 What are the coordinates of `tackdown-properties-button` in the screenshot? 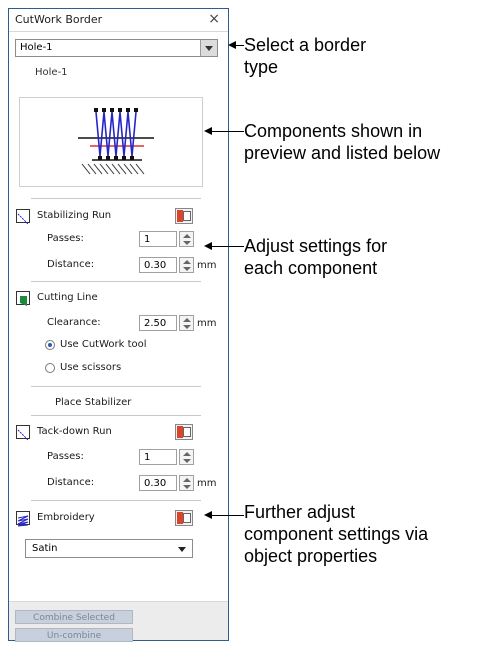 It's located at (184, 432).